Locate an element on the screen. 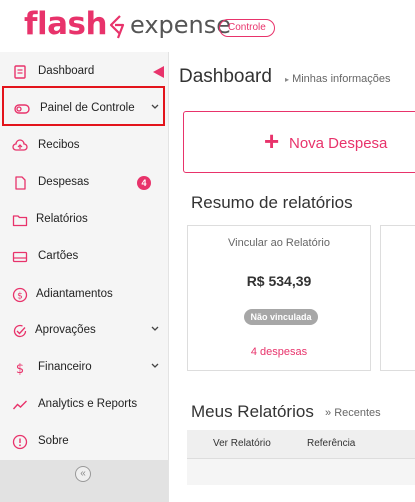 This screenshot has width=415, height=502. trend-icon is located at coordinates (19, 405).